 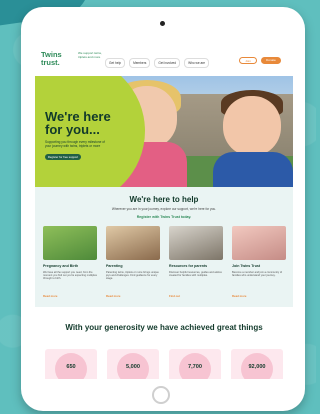 I want to click on card-title: Pregnancy and Birth, so click(x=61, y=266).